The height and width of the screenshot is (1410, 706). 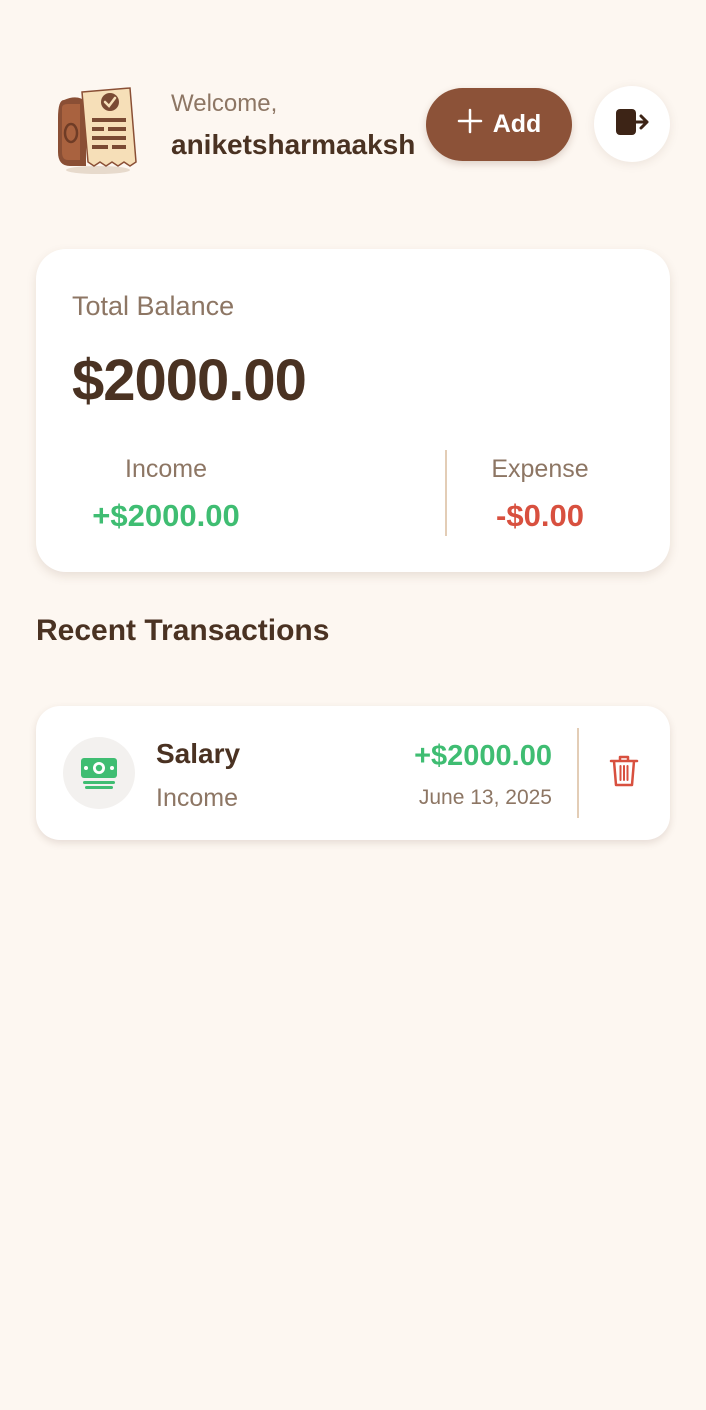 I want to click on recent-transactions-title: Recent Transactions, so click(x=183, y=630).